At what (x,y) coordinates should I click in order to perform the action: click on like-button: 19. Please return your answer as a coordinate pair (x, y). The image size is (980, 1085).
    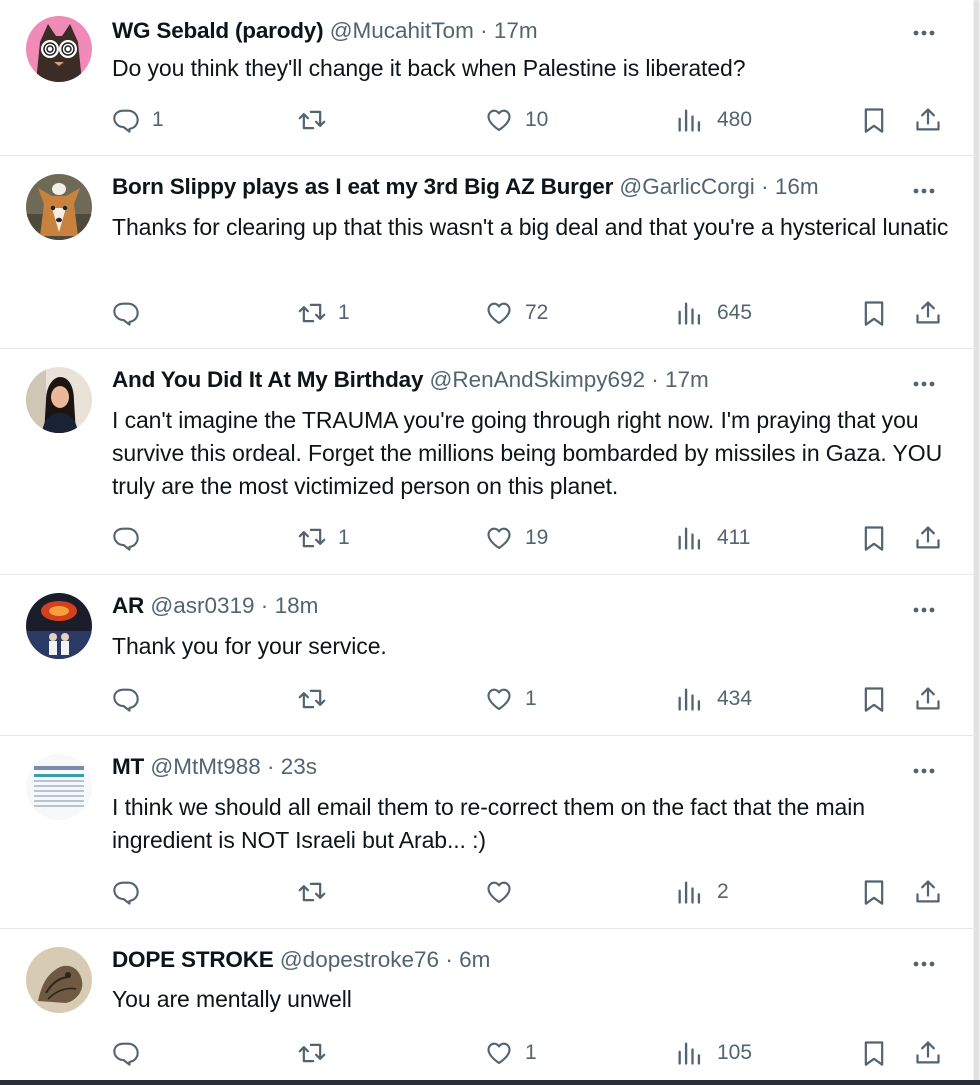
    Looking at the image, I should click on (516, 538).